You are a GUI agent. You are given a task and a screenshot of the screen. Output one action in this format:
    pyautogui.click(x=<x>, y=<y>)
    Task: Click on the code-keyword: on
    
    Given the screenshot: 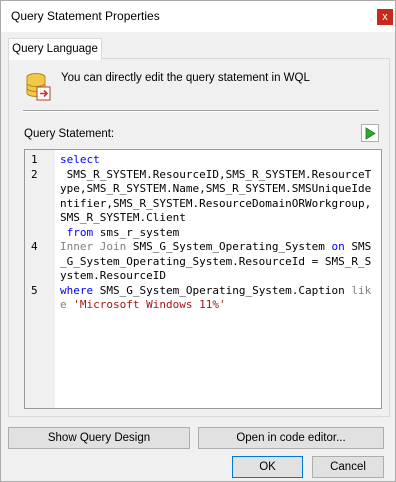 What is the action you would take?
    pyautogui.click(x=338, y=246)
    